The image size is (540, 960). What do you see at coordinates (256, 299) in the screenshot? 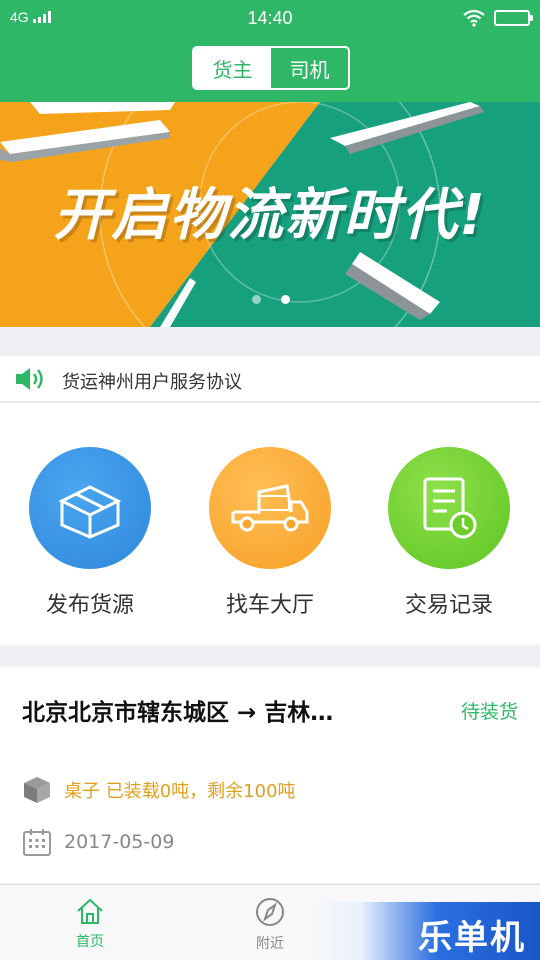
I see `page-dot` at bounding box center [256, 299].